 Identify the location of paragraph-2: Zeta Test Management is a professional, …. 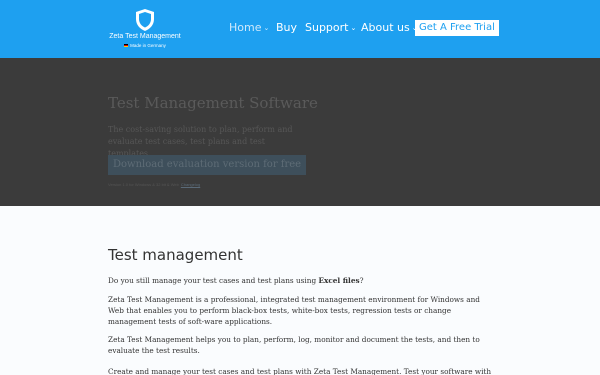
(294, 310).